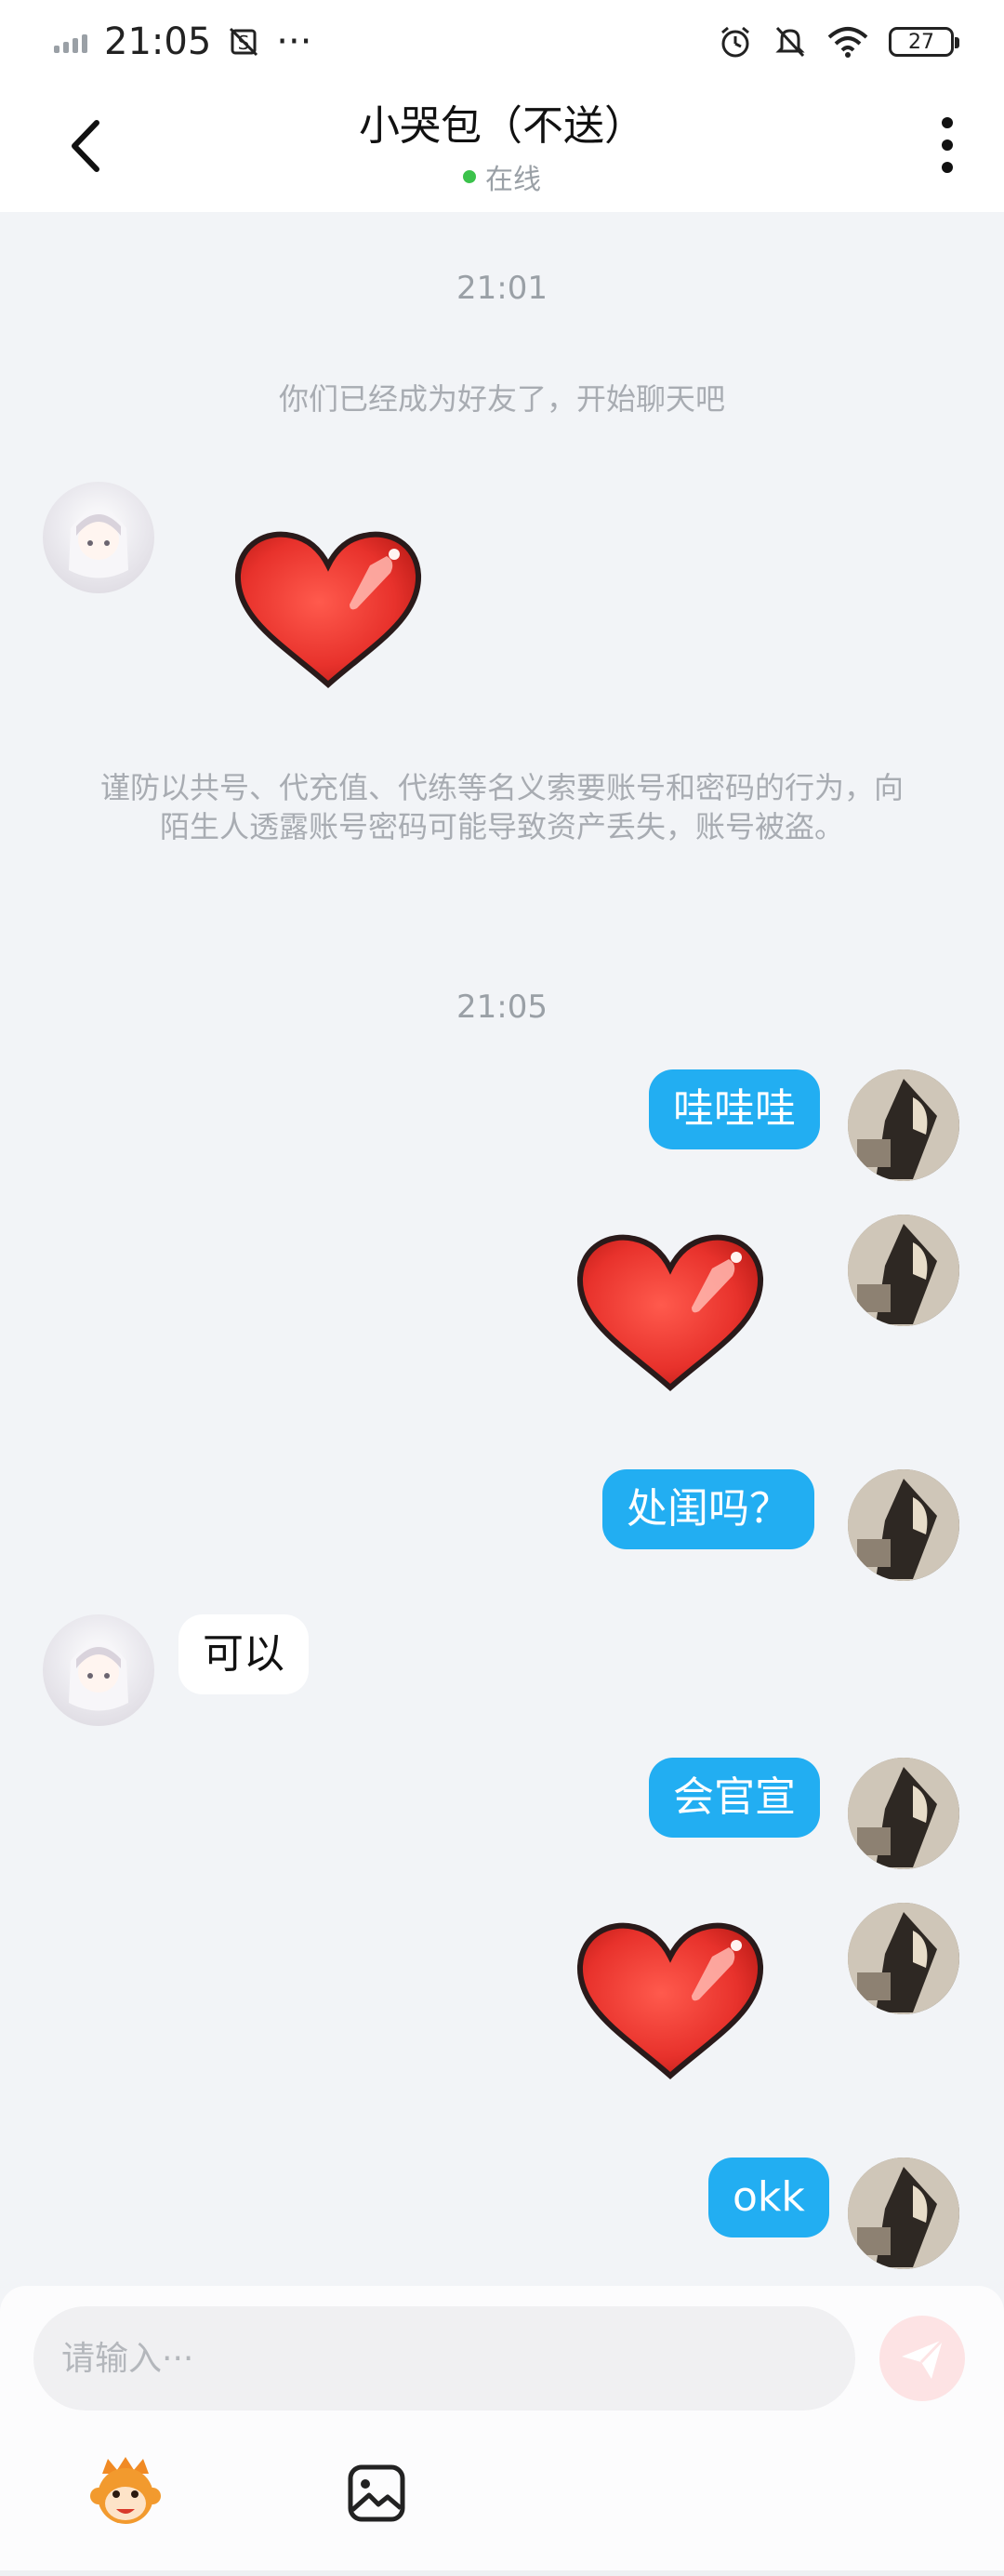  Describe the element at coordinates (502, 2431) in the screenshot. I see `input-bar` at that location.